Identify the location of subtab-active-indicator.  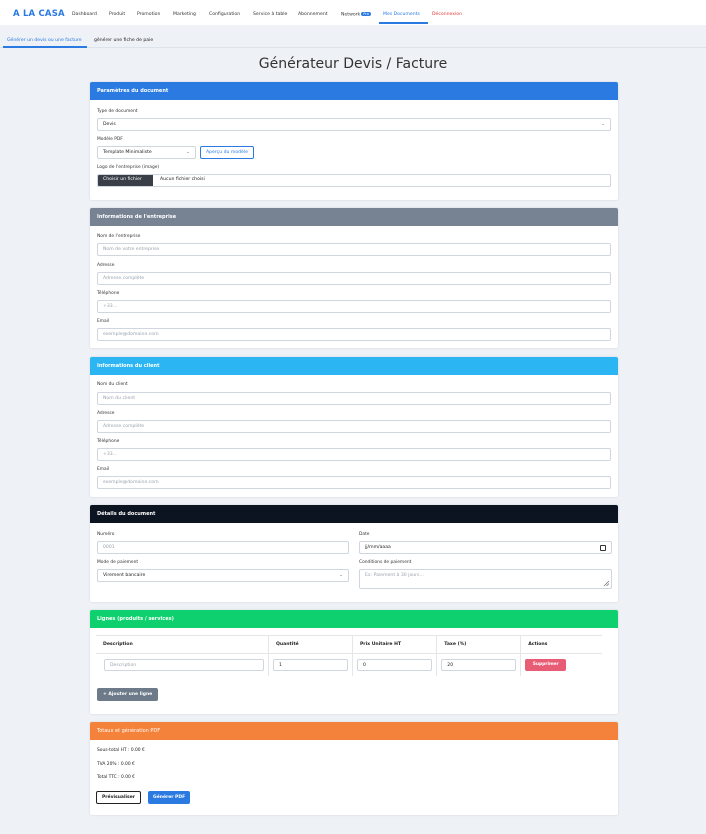
(45, 47).